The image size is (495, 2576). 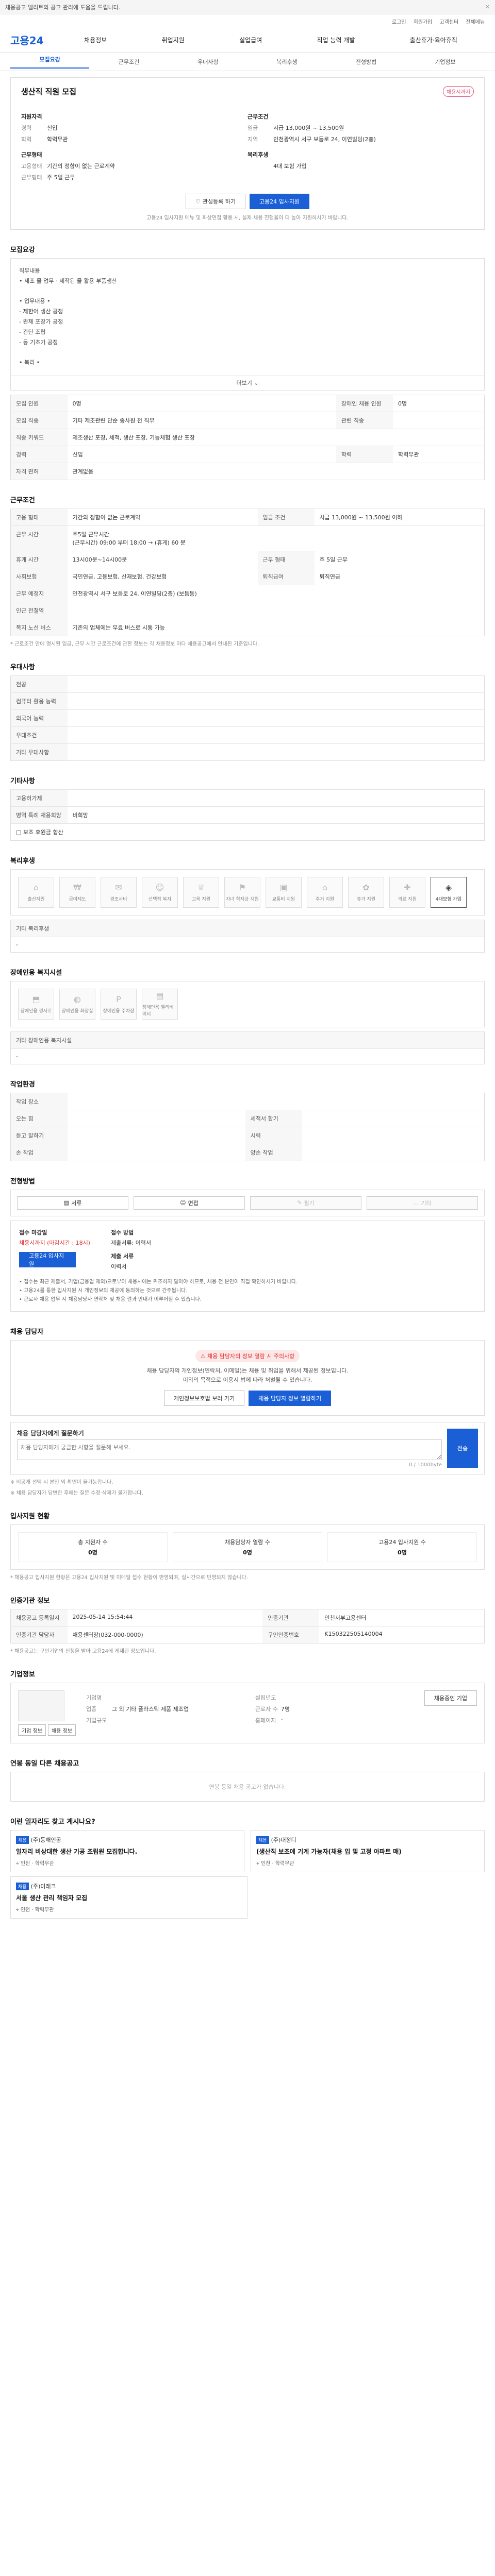 I want to click on apply-button-2: 고용24 입사지원, so click(x=47, y=1259).